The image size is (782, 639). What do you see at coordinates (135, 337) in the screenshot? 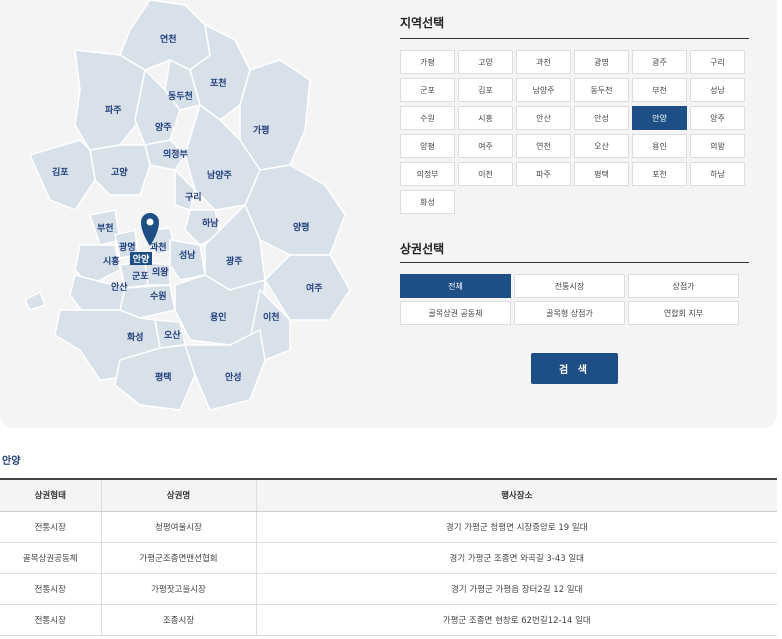
I see `map-label-hwaseong: 화성` at bounding box center [135, 337].